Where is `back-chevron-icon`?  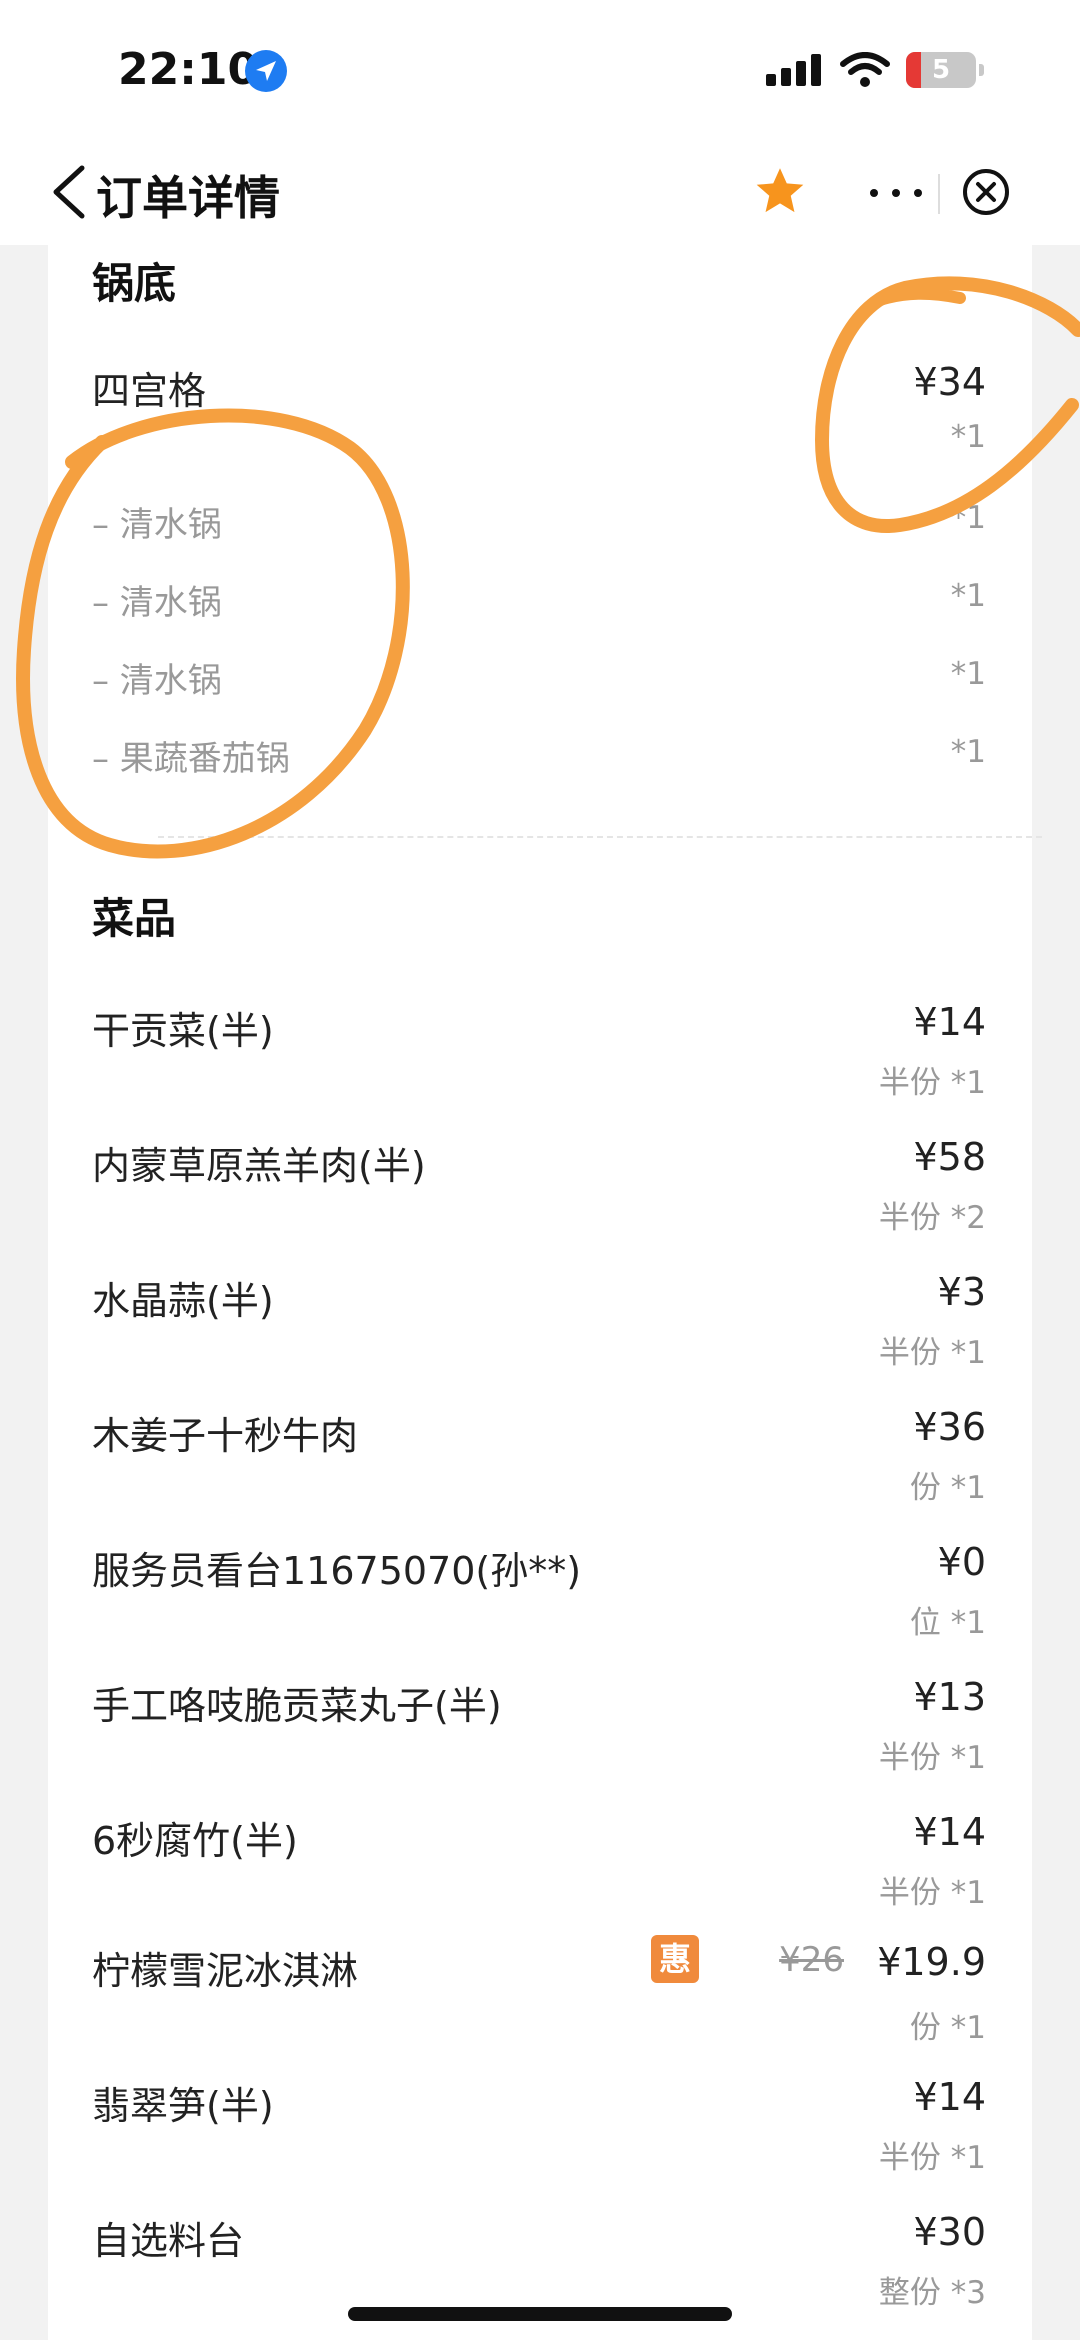 back-chevron-icon is located at coordinates (74, 192).